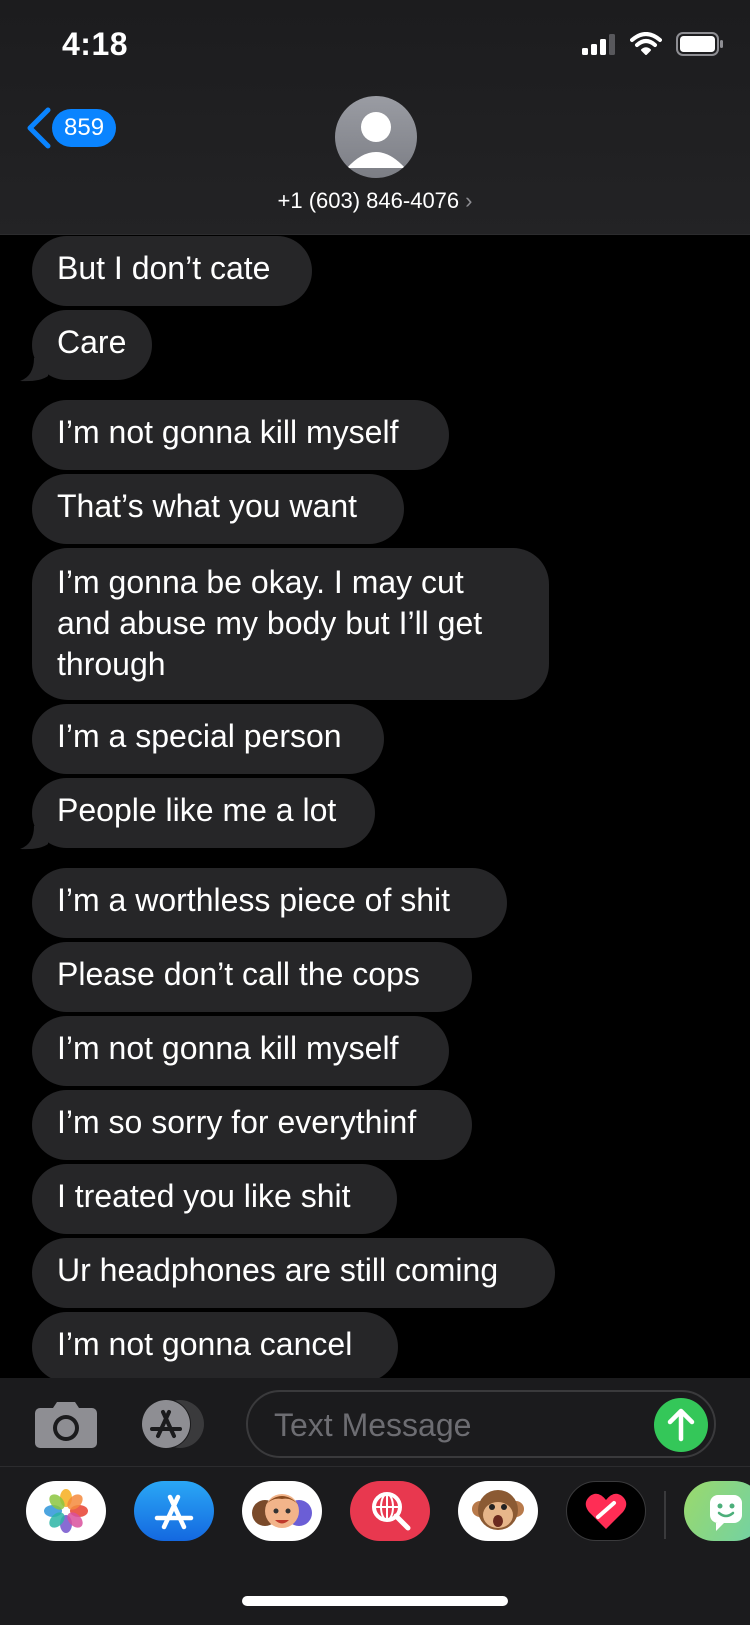 Image resolution: width=750 pixels, height=1625 pixels. Describe the element at coordinates (454, 1425) in the screenshot. I see `message-input` at that location.